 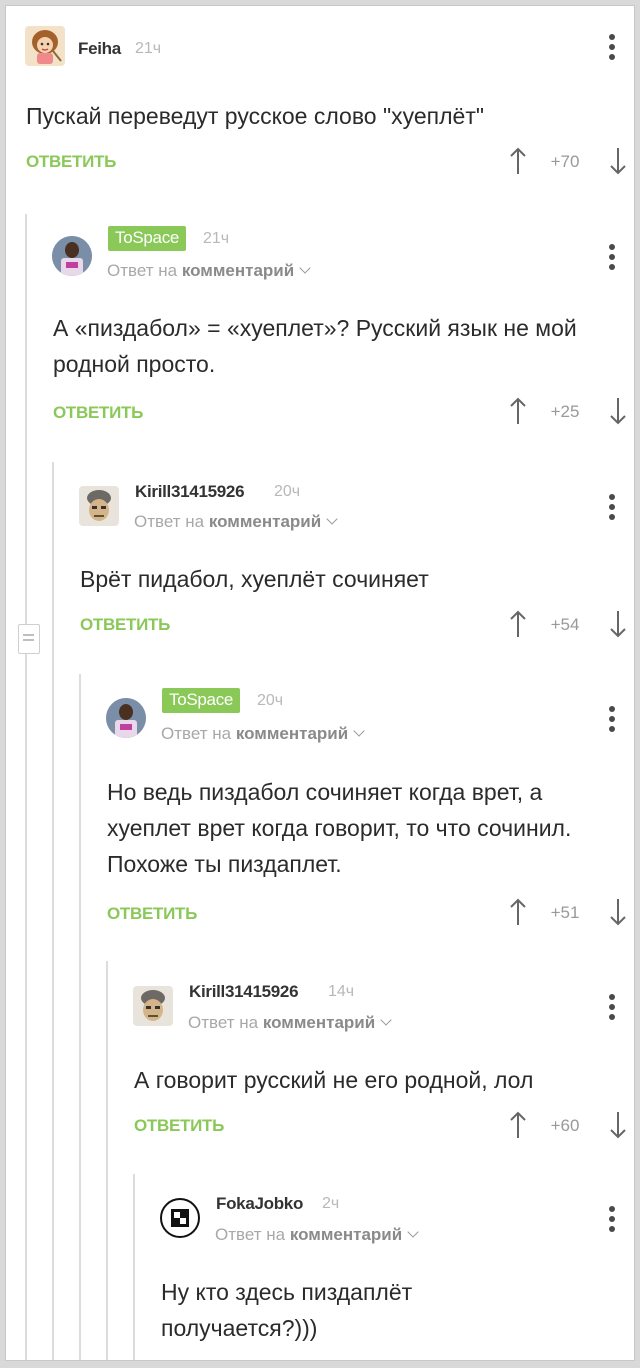 What do you see at coordinates (565, 411) in the screenshot?
I see `score: +25` at bounding box center [565, 411].